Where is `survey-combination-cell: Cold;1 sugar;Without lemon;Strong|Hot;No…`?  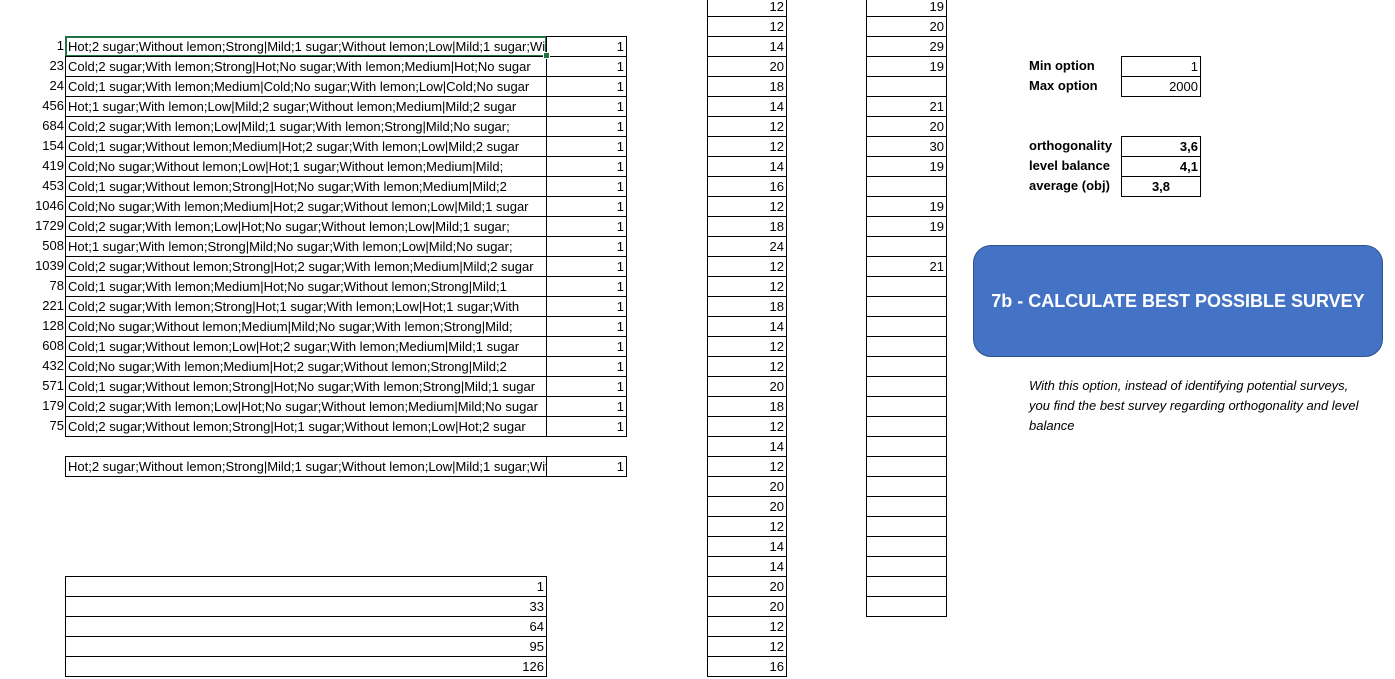 survey-combination-cell: Cold;1 sugar;Without lemon;Strong|Hot;No… is located at coordinates (306, 386).